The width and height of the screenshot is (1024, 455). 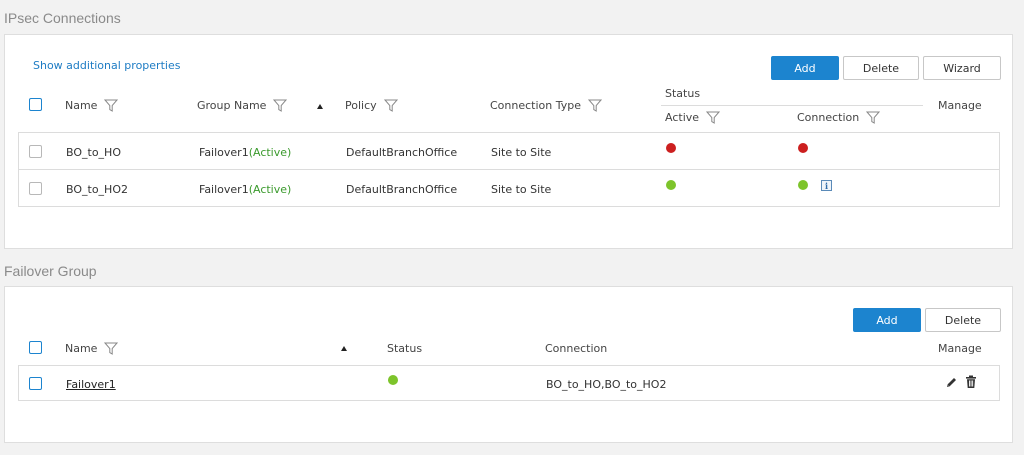 What do you see at coordinates (951, 382) in the screenshot?
I see `edit-icon` at bounding box center [951, 382].